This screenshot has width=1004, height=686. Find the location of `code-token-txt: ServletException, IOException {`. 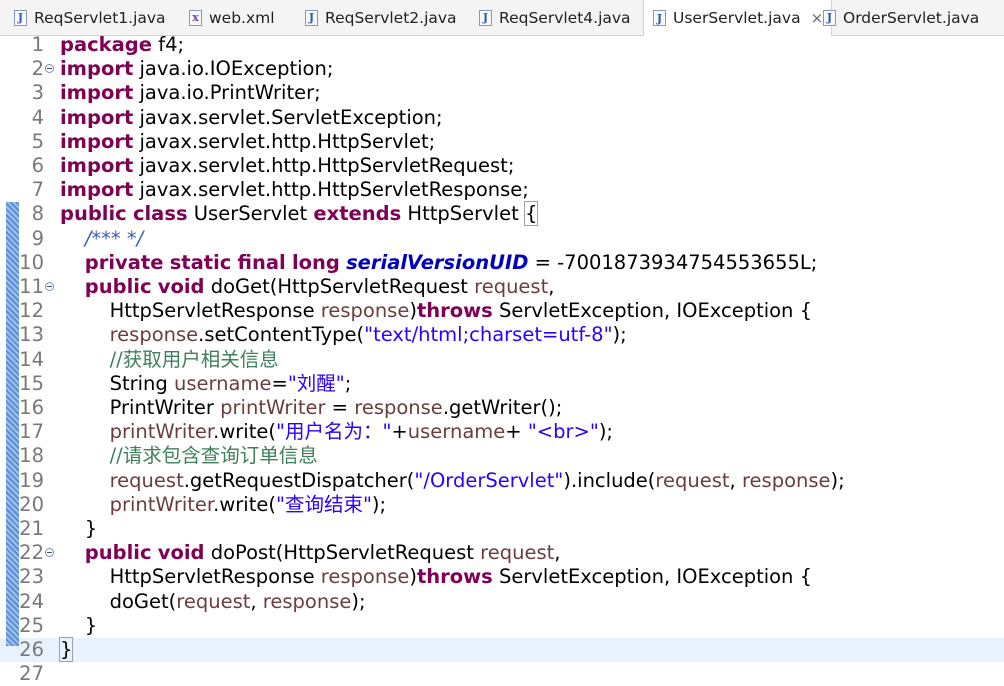

code-token-txt: ServletException, IOException { is located at coordinates (652, 577).